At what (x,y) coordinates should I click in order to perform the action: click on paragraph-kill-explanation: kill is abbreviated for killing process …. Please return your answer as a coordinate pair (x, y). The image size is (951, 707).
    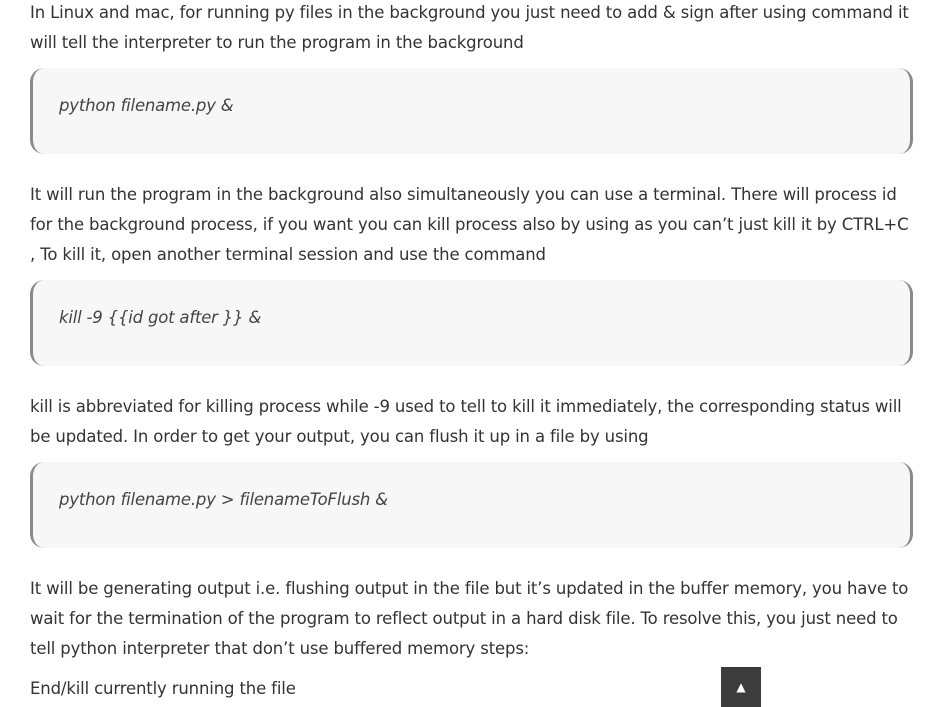
    Looking at the image, I should click on (466, 421).